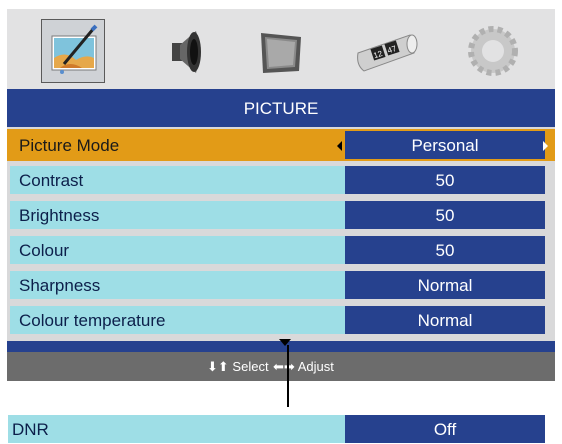 Image resolution: width=562 pixels, height=444 pixels. What do you see at coordinates (339, 146) in the screenshot?
I see `arrow-left-icon` at bounding box center [339, 146].